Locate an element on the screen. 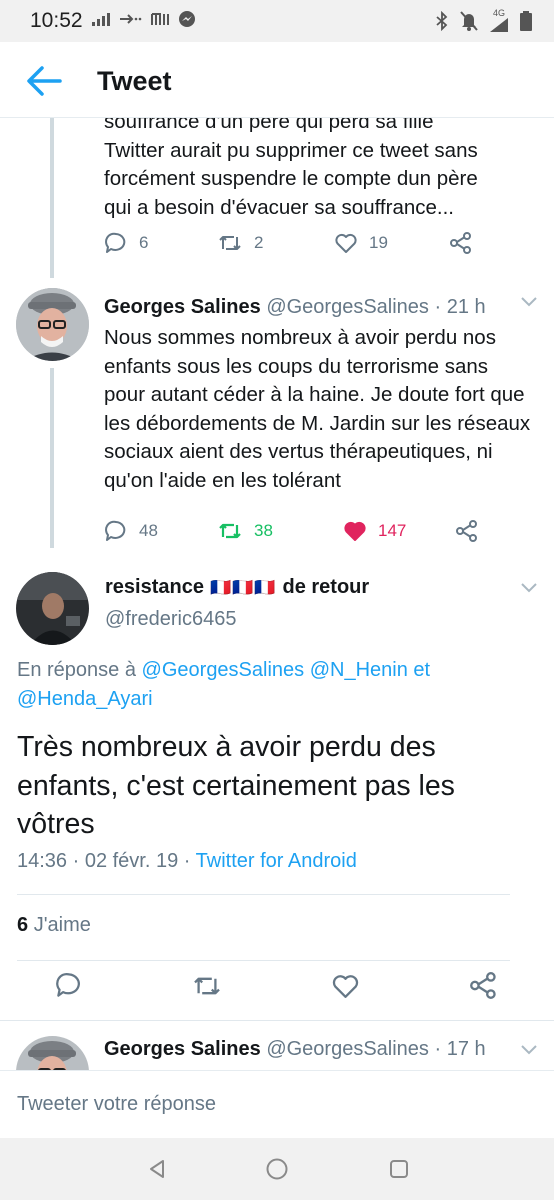 The height and width of the screenshot is (1200, 554). focused-tweet-actions is located at coordinates (277, 987).